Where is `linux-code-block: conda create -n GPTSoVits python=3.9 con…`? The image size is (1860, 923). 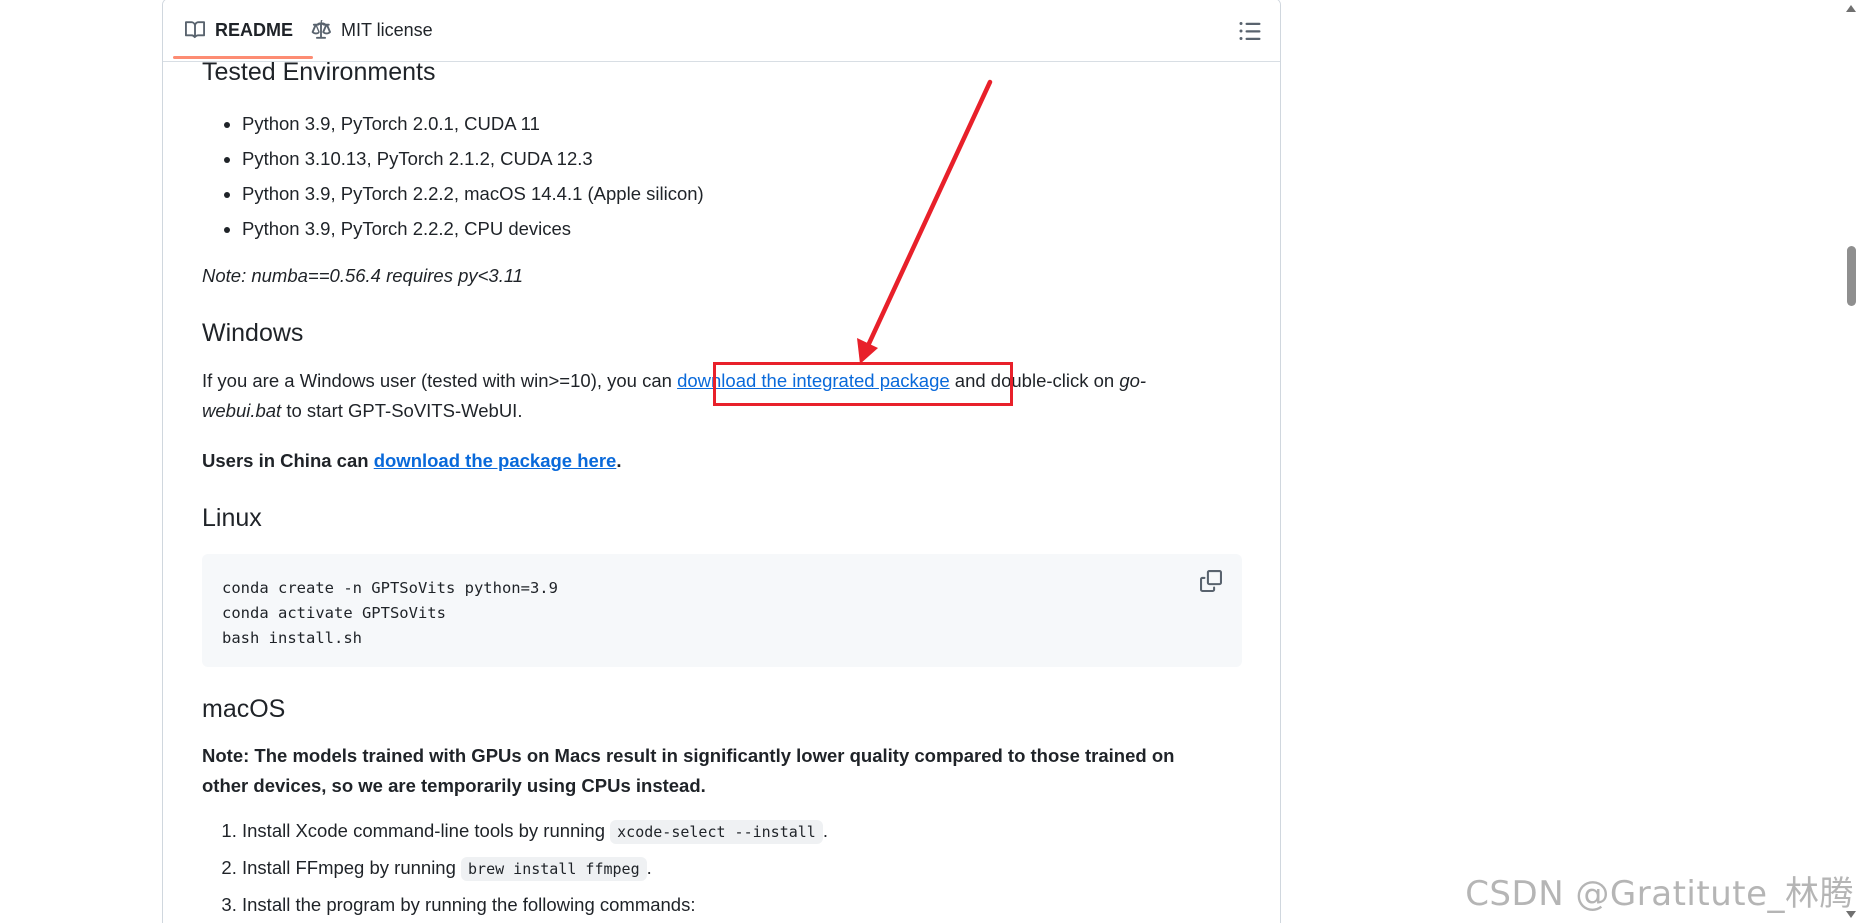
linux-code-block: conda create -n GPTSoVits python=3.9 con… is located at coordinates (722, 610).